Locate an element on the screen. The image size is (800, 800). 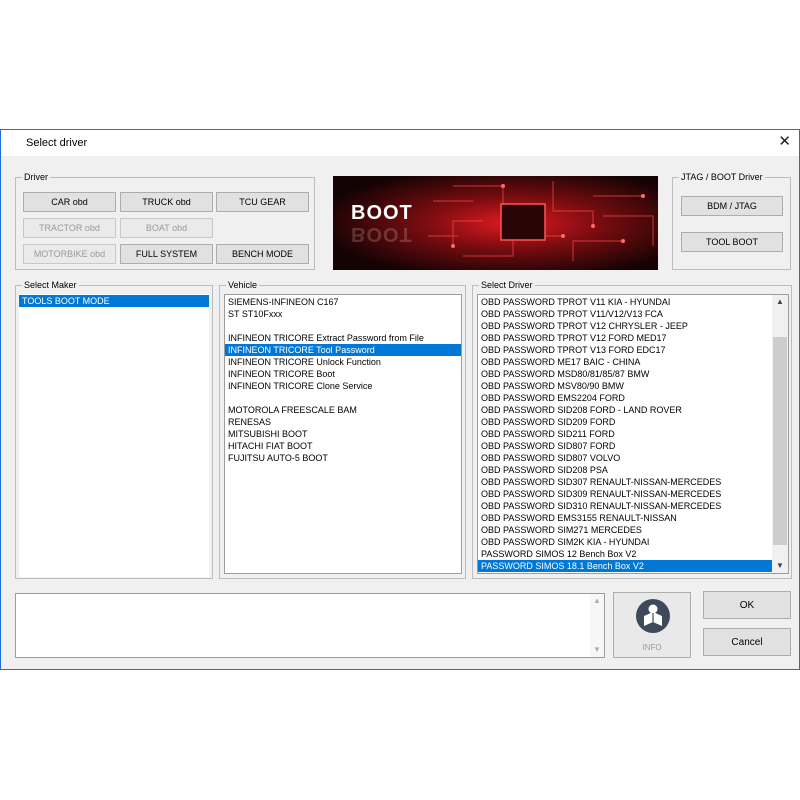
driver-list-item: OBD PASSWORD SID209 FORD is located at coordinates (625, 422).